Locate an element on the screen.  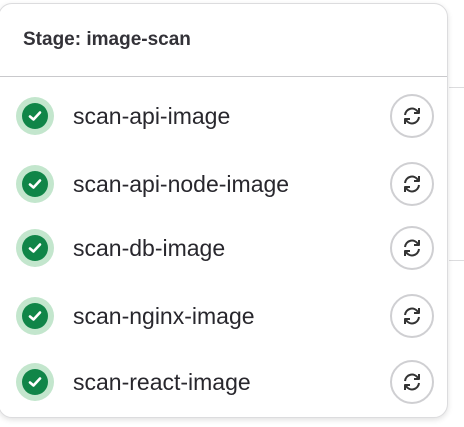
job-item: scan-api-node-image is located at coordinates (223, 184).